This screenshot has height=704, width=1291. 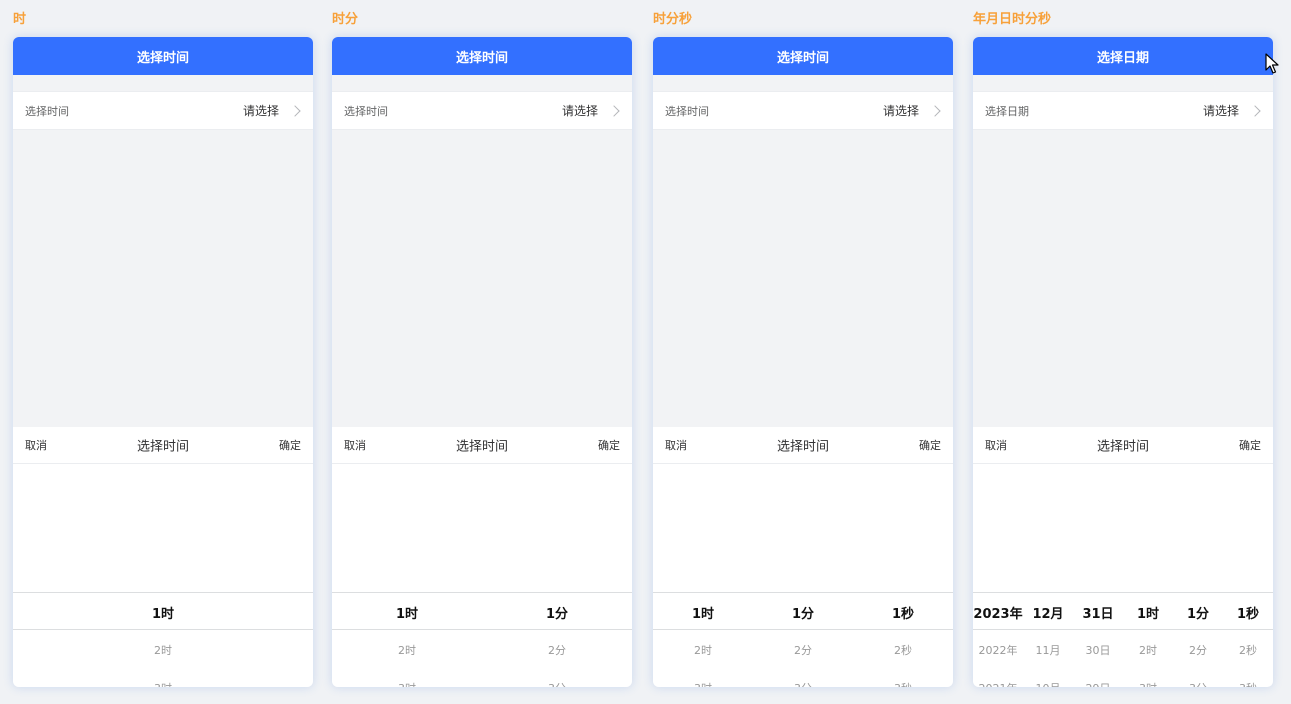 I want to click on picker-columns: 1时 2时 3时 1分 2分 3分 1秒 2秒 3秒, so click(x=803, y=575).